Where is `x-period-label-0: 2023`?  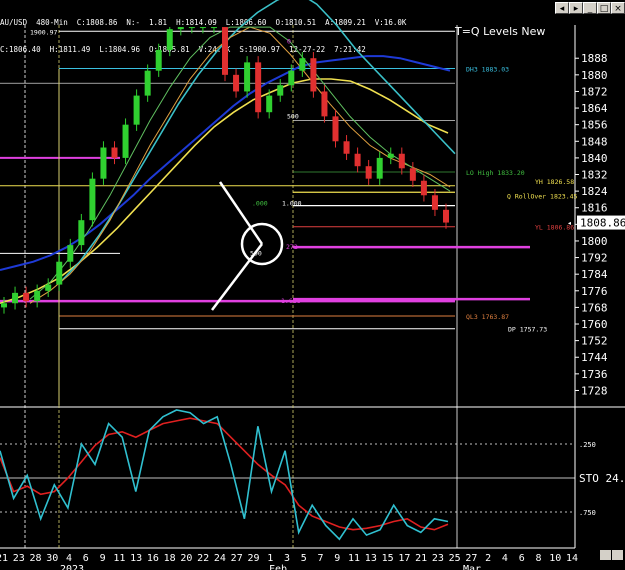
x-period-label-0: 2023 is located at coordinates (72, 567).